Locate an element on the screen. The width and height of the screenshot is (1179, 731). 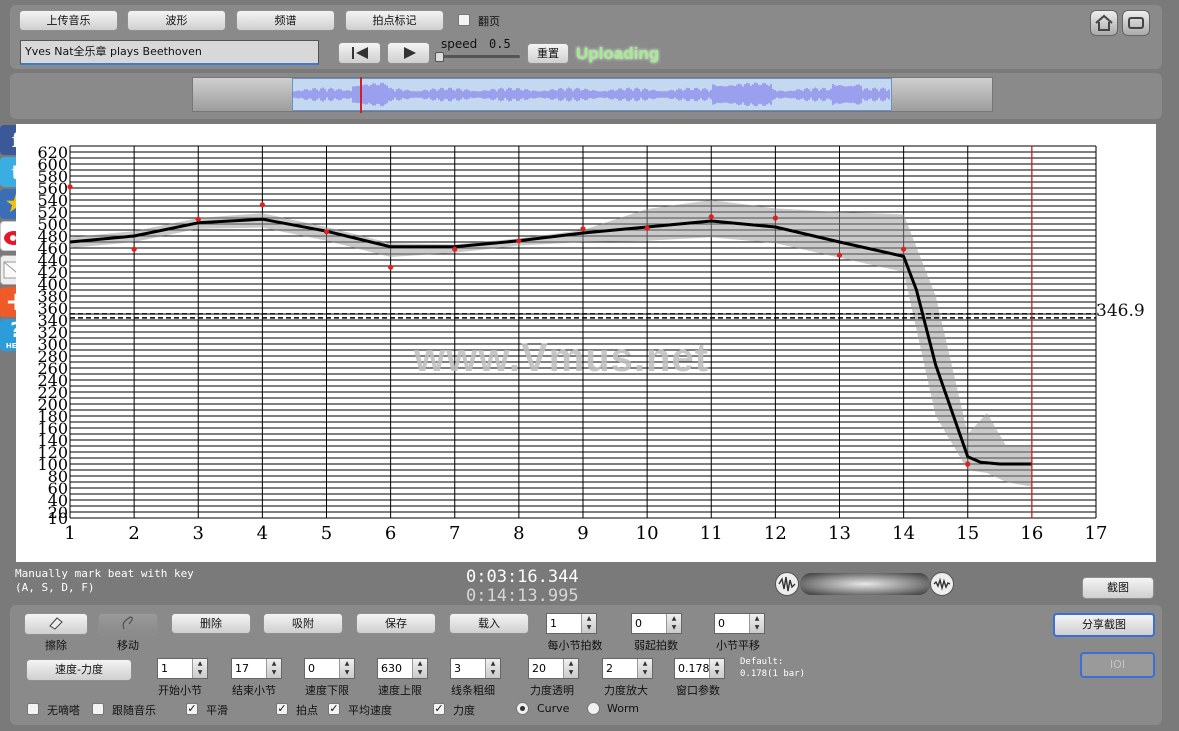
x-tick-label: 14 is located at coordinates (903, 533).